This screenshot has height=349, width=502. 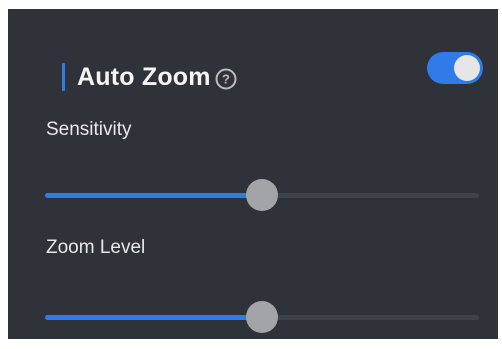 I want to click on zoom-level-slider, so click(x=262, y=317).